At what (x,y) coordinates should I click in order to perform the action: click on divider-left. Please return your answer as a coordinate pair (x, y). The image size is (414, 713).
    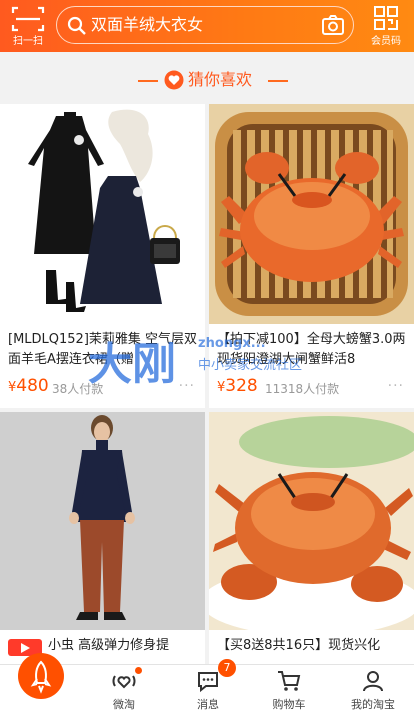
    Looking at the image, I should click on (148, 81).